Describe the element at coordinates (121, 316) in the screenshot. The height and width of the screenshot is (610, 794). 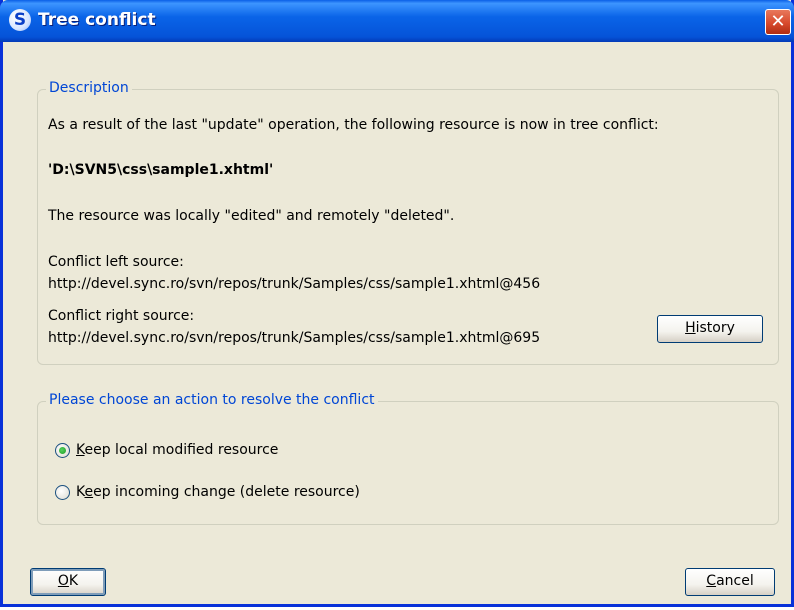
I see `right-source-label: Conflict right source:` at that location.